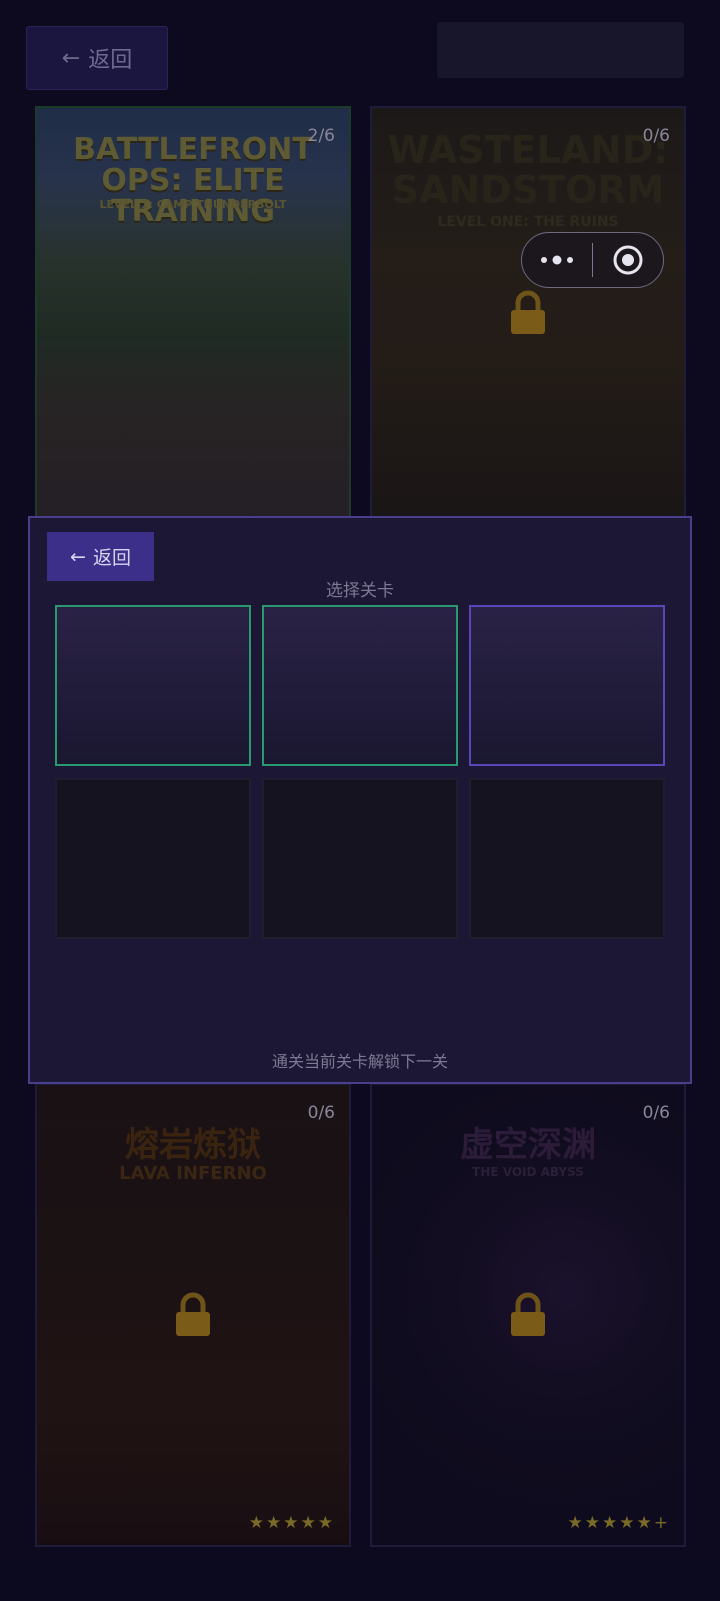  What do you see at coordinates (528, 1172) in the screenshot?
I see `card-subtitle: THE VOID ABYSS` at bounding box center [528, 1172].